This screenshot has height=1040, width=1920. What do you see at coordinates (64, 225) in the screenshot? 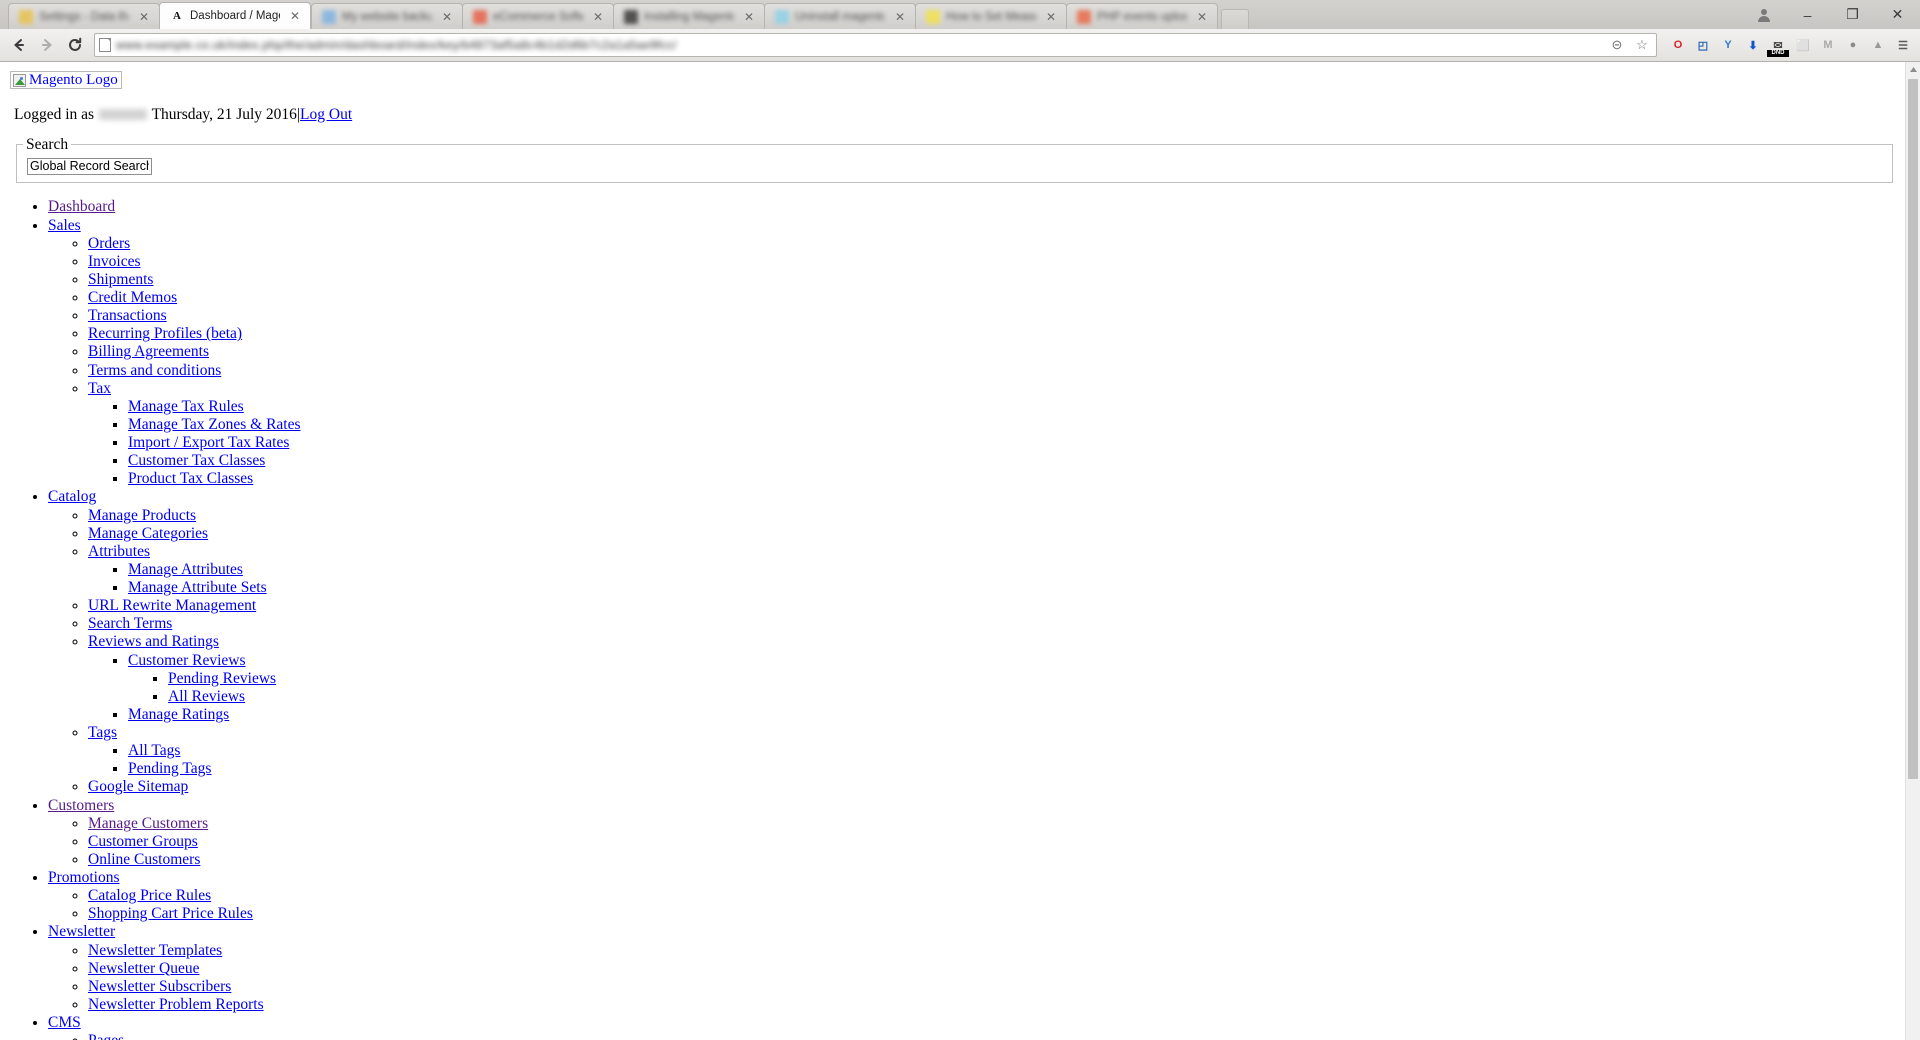
I see `nav-link-sales: Sales` at bounding box center [64, 225].